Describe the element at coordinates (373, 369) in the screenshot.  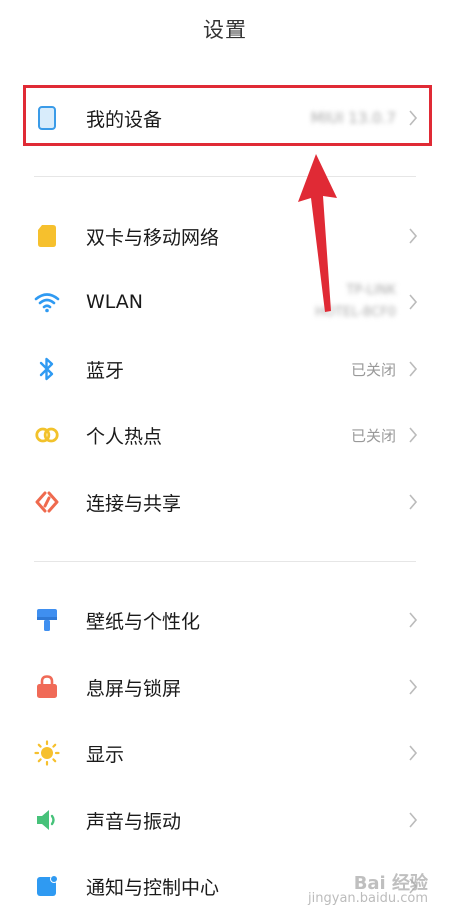
I see `bluetooth-status-value: 已关闭` at that location.